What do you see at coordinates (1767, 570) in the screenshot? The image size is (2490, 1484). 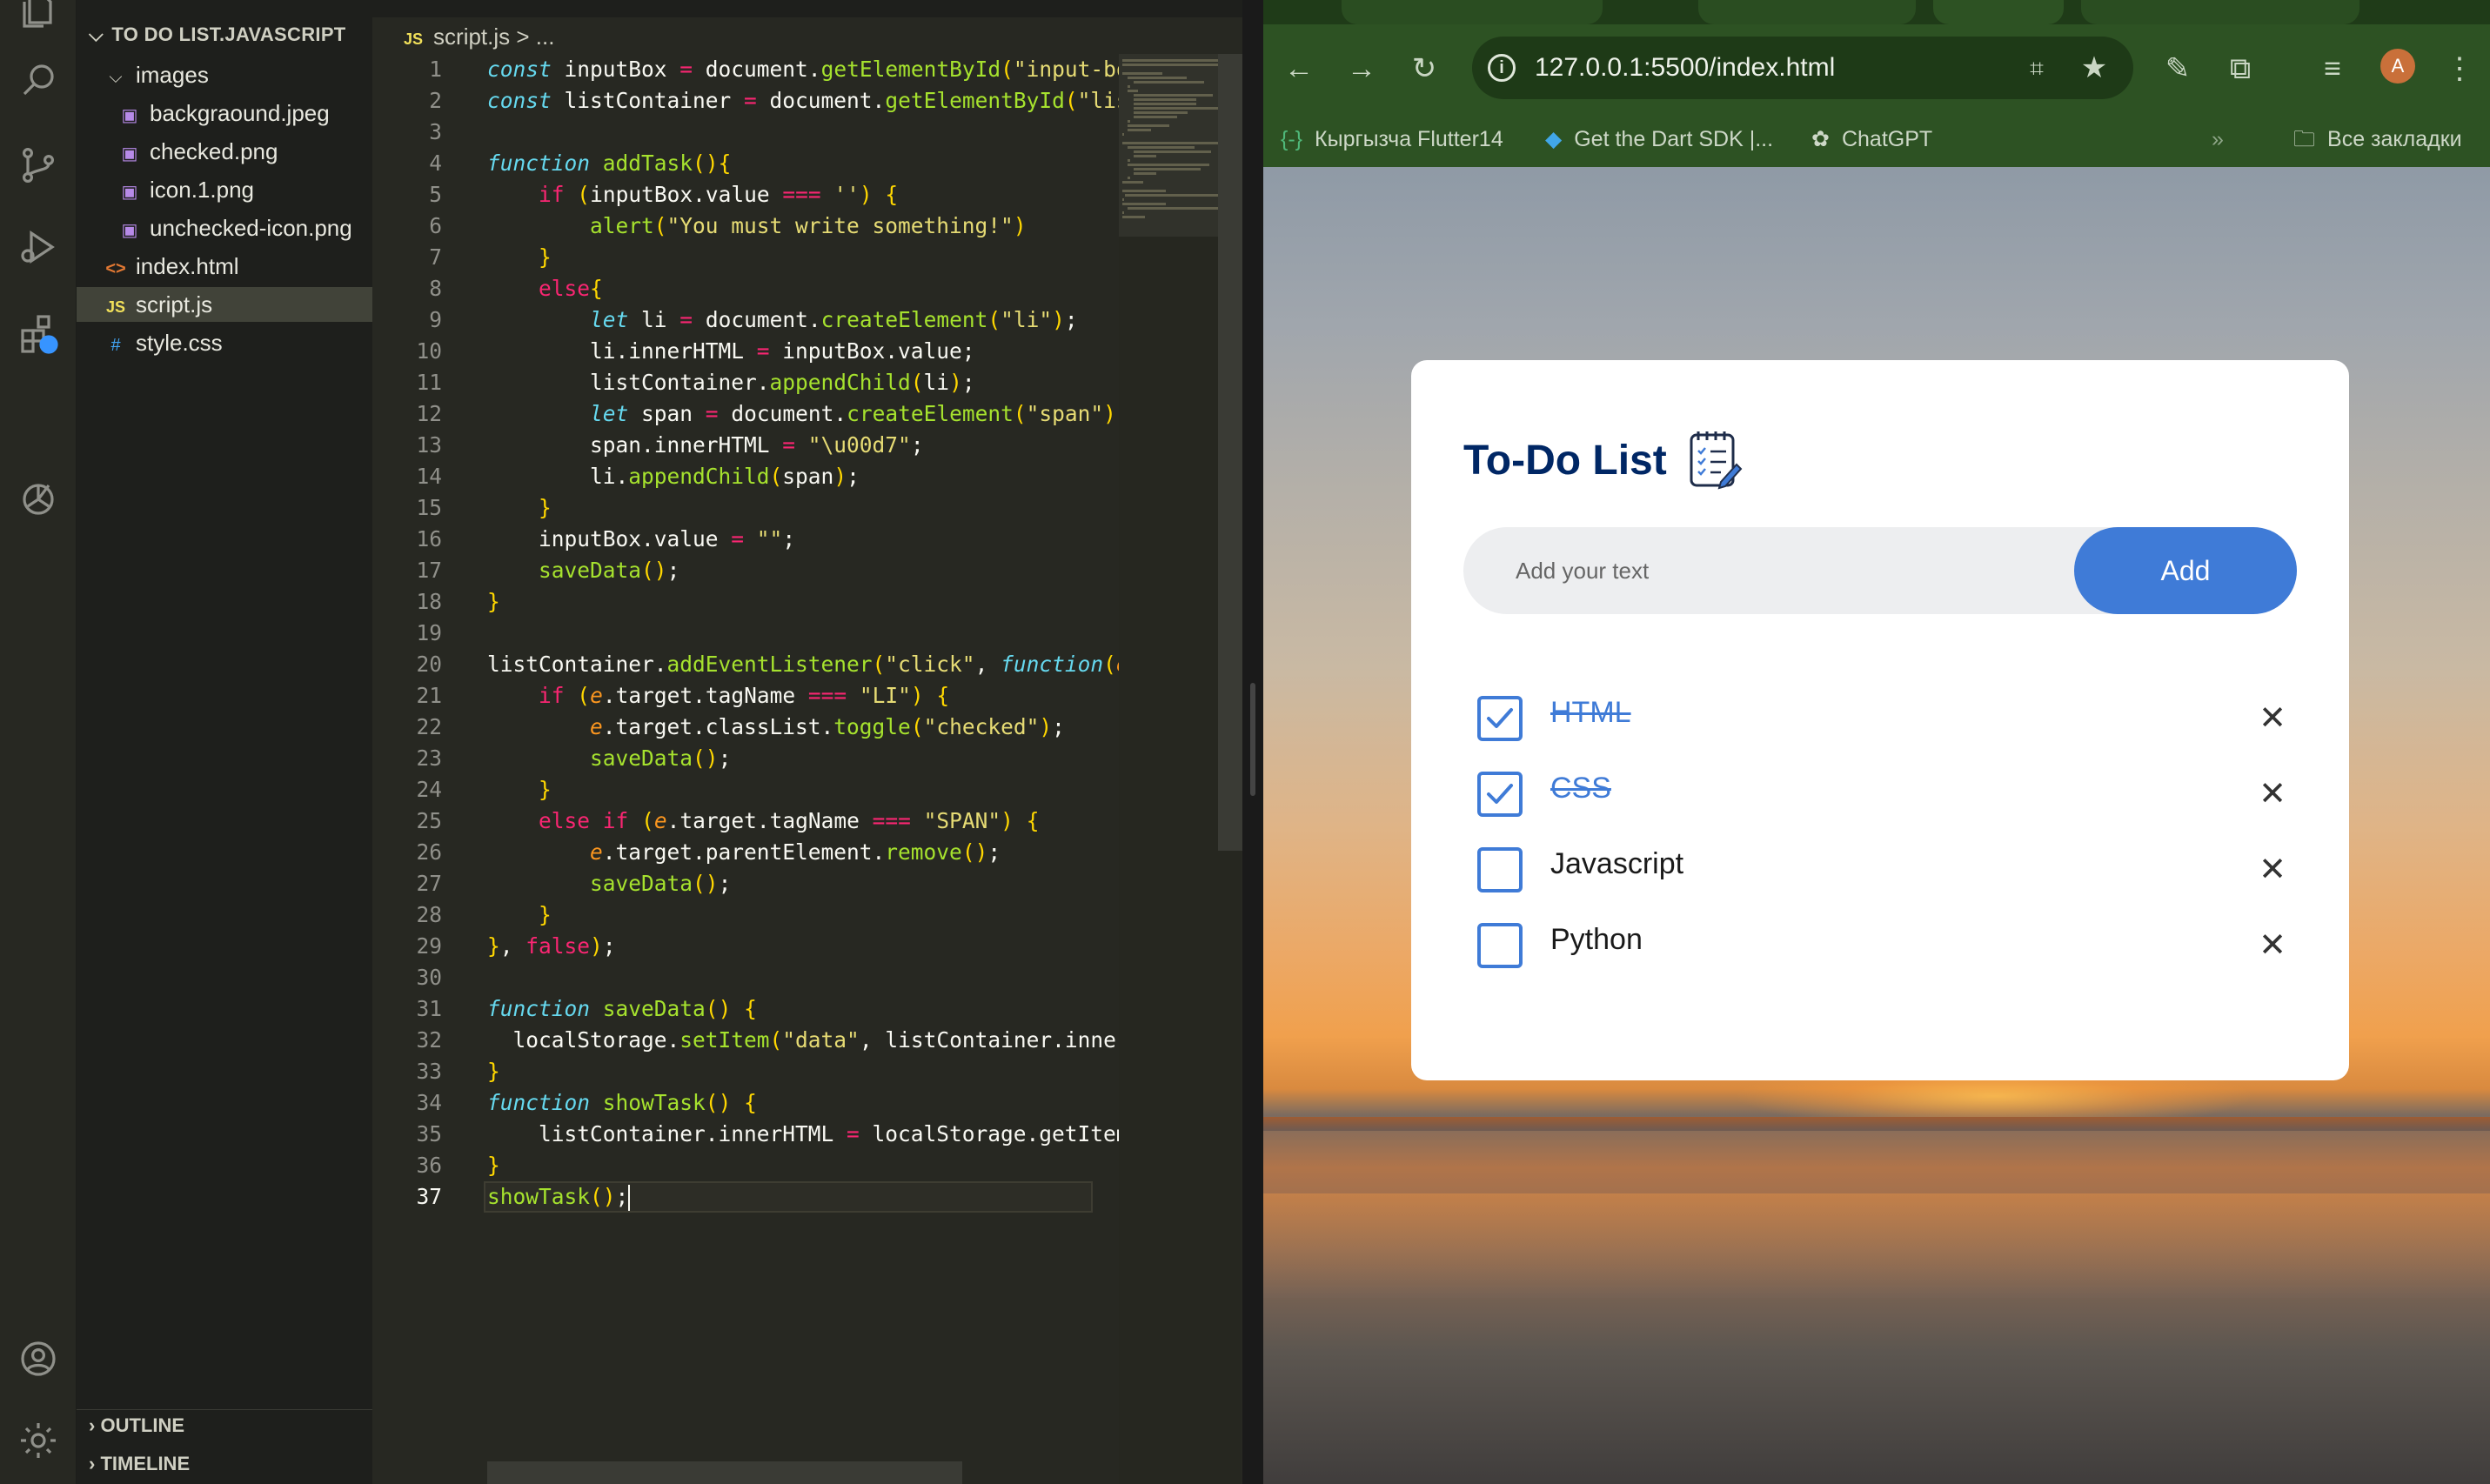 I see `task-input` at bounding box center [1767, 570].